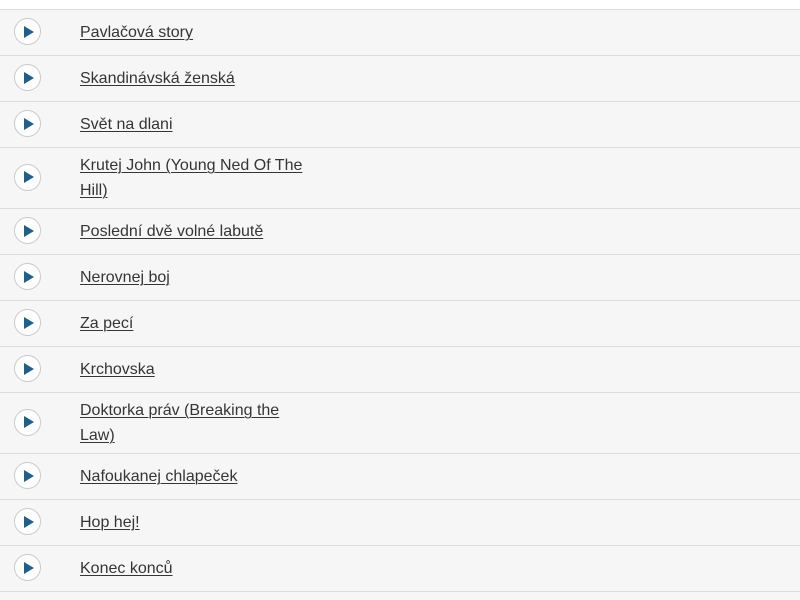  Describe the element at coordinates (400, 278) in the screenshot. I see `track-row: Nerovnej boj` at that location.